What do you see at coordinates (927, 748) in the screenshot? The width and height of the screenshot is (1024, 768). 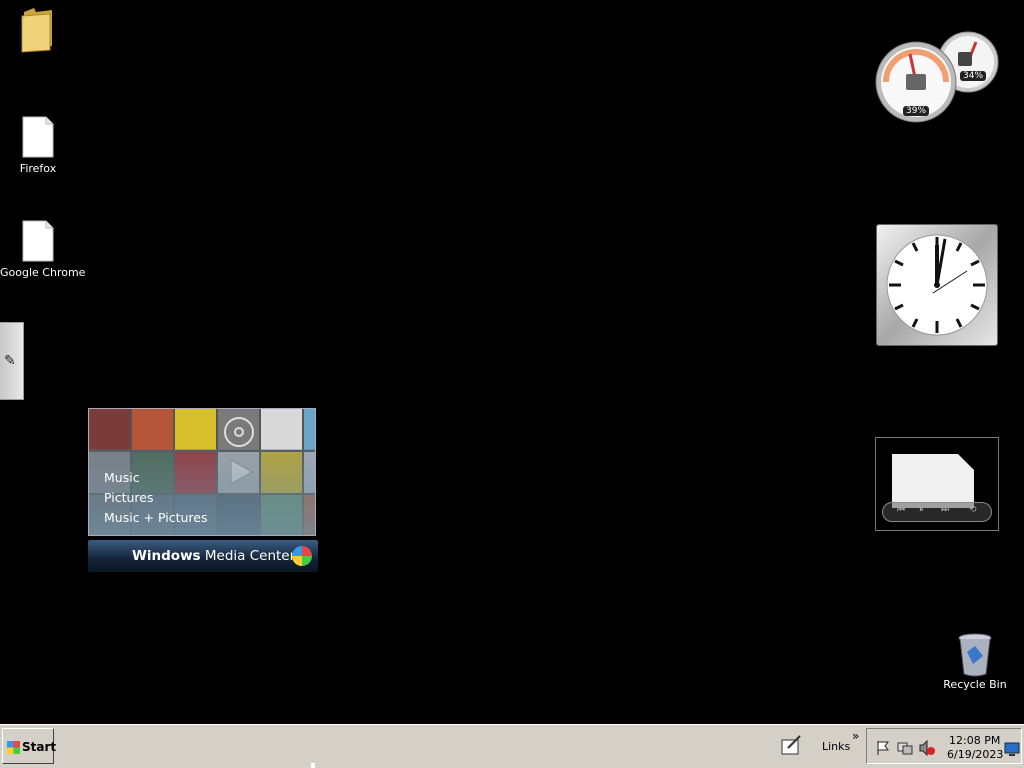 I see `volume-muted-icon` at bounding box center [927, 748].